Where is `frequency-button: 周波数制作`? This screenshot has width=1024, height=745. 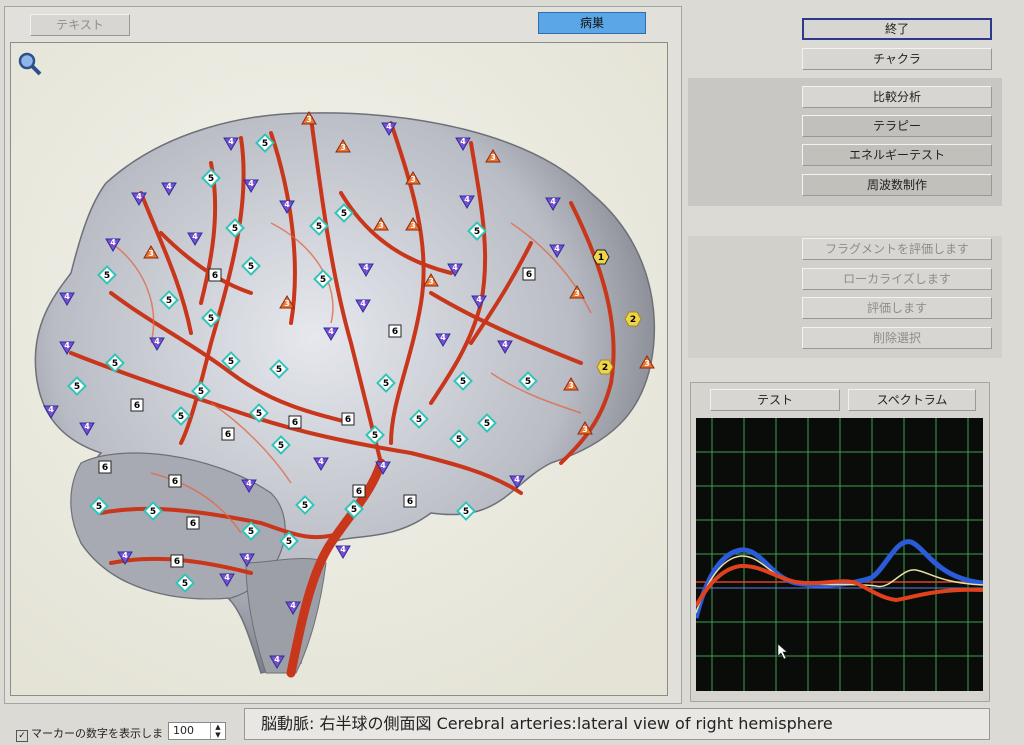 frequency-button: 周波数制作 is located at coordinates (897, 185).